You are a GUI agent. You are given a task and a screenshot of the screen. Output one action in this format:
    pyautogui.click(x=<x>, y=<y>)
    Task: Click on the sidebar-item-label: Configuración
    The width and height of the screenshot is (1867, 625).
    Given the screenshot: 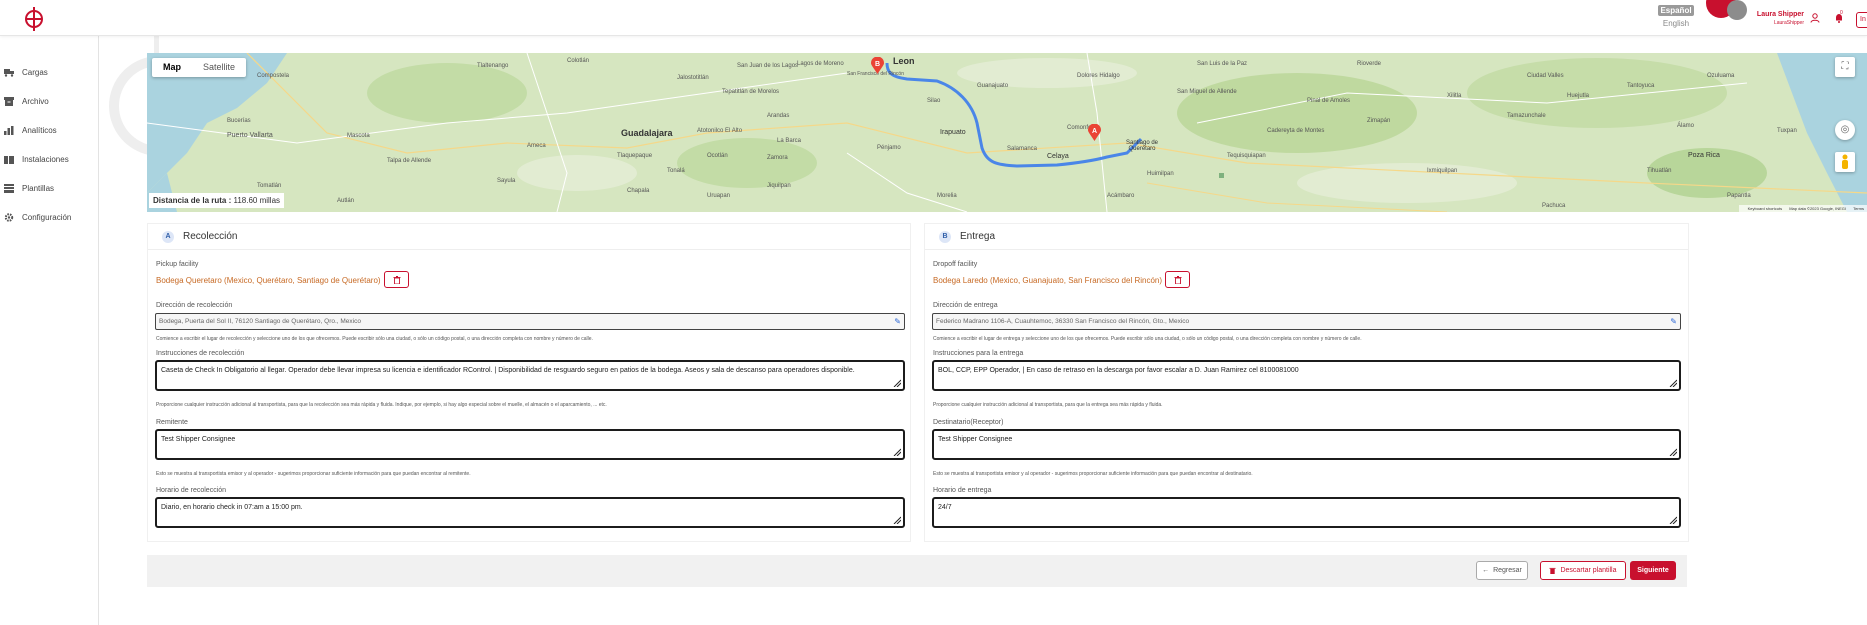 What is the action you would take?
    pyautogui.click(x=47, y=217)
    